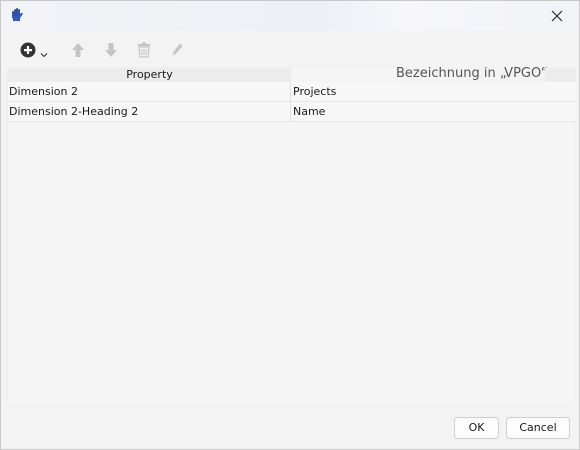  What do you see at coordinates (315, 91) in the screenshot?
I see `designation-cell: Projects` at bounding box center [315, 91].